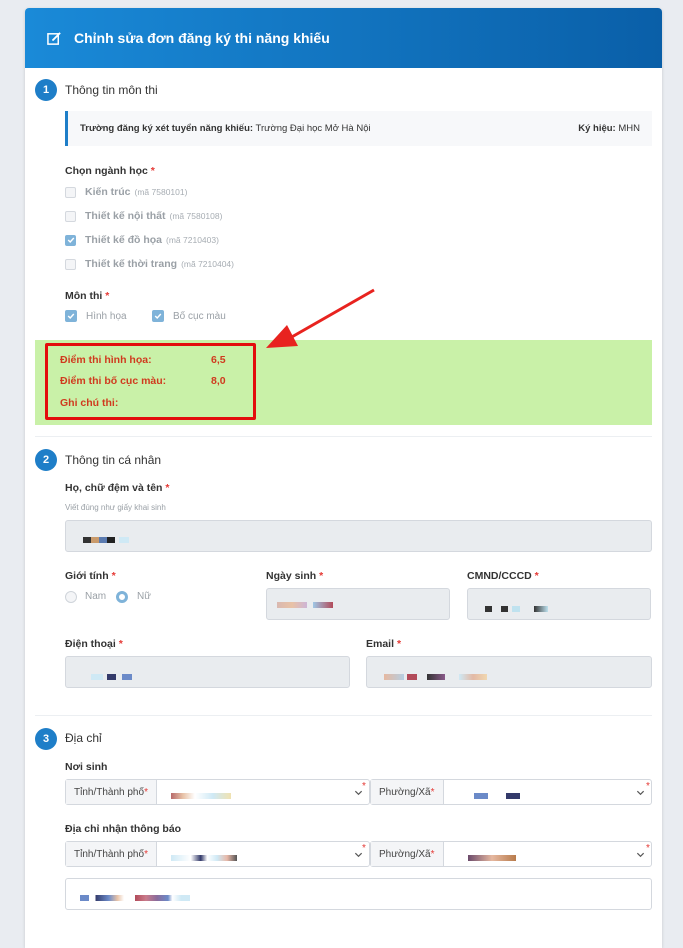  I want to click on section-title-personal: Thông tin cá nhân, so click(113, 460).